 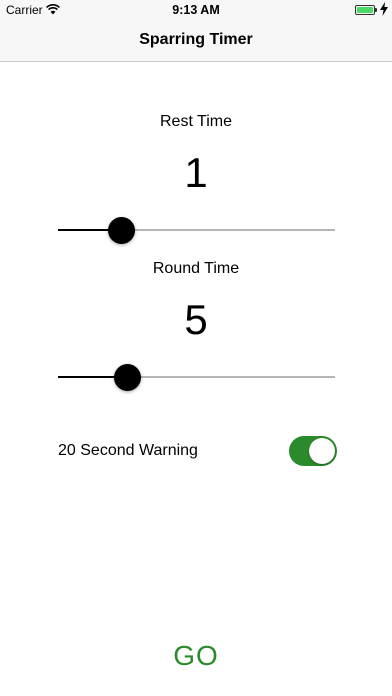 What do you see at coordinates (384, 9) in the screenshot?
I see `charging-bolt-icon` at bounding box center [384, 9].